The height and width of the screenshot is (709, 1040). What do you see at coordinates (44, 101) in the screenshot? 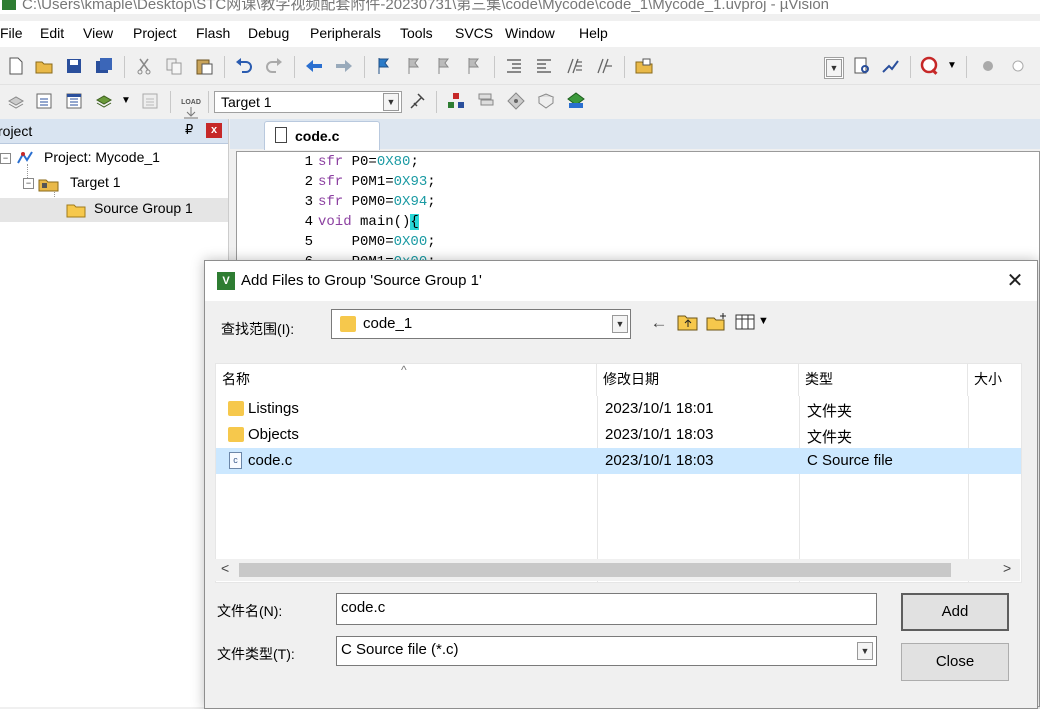
I see `build-icon` at bounding box center [44, 101].